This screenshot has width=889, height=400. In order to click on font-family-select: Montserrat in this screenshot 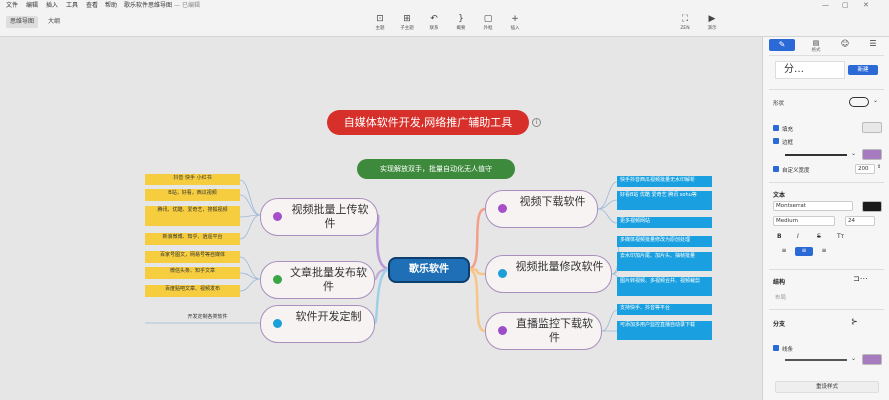, I will do `click(813, 206)`.